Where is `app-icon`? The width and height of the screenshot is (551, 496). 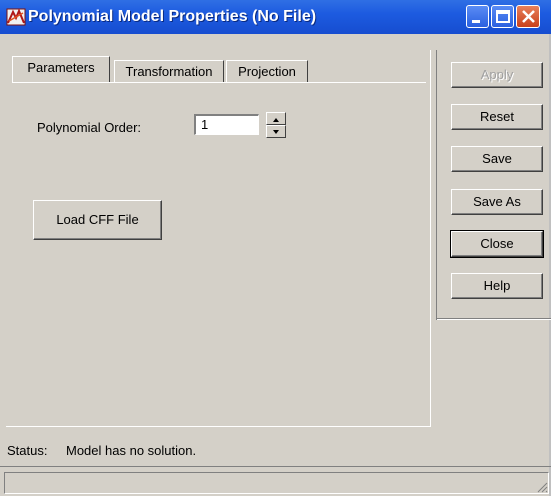
app-icon is located at coordinates (16, 17).